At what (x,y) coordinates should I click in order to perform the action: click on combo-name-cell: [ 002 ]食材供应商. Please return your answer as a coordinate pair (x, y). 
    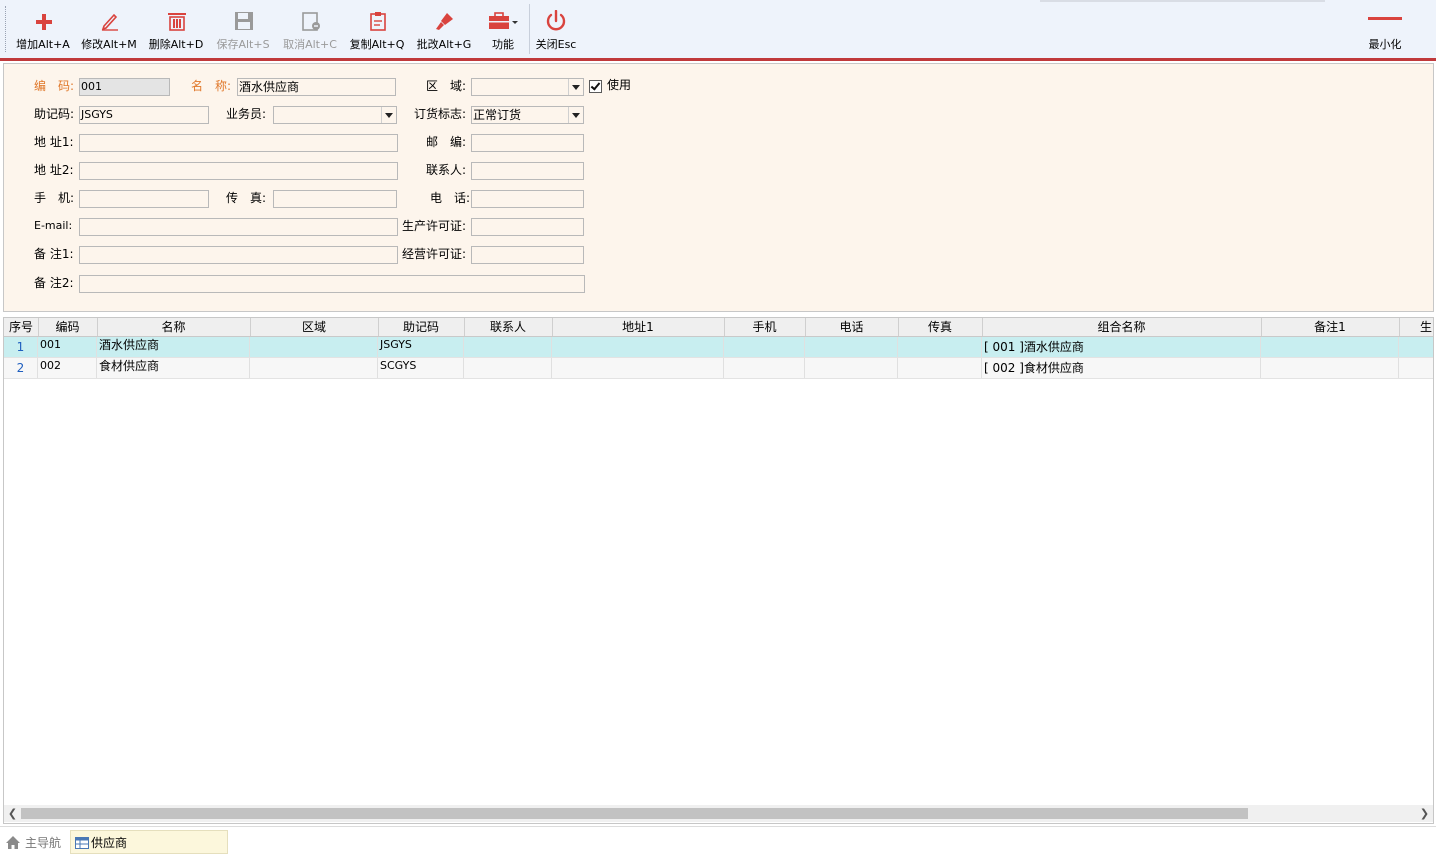
    Looking at the image, I should click on (1121, 368).